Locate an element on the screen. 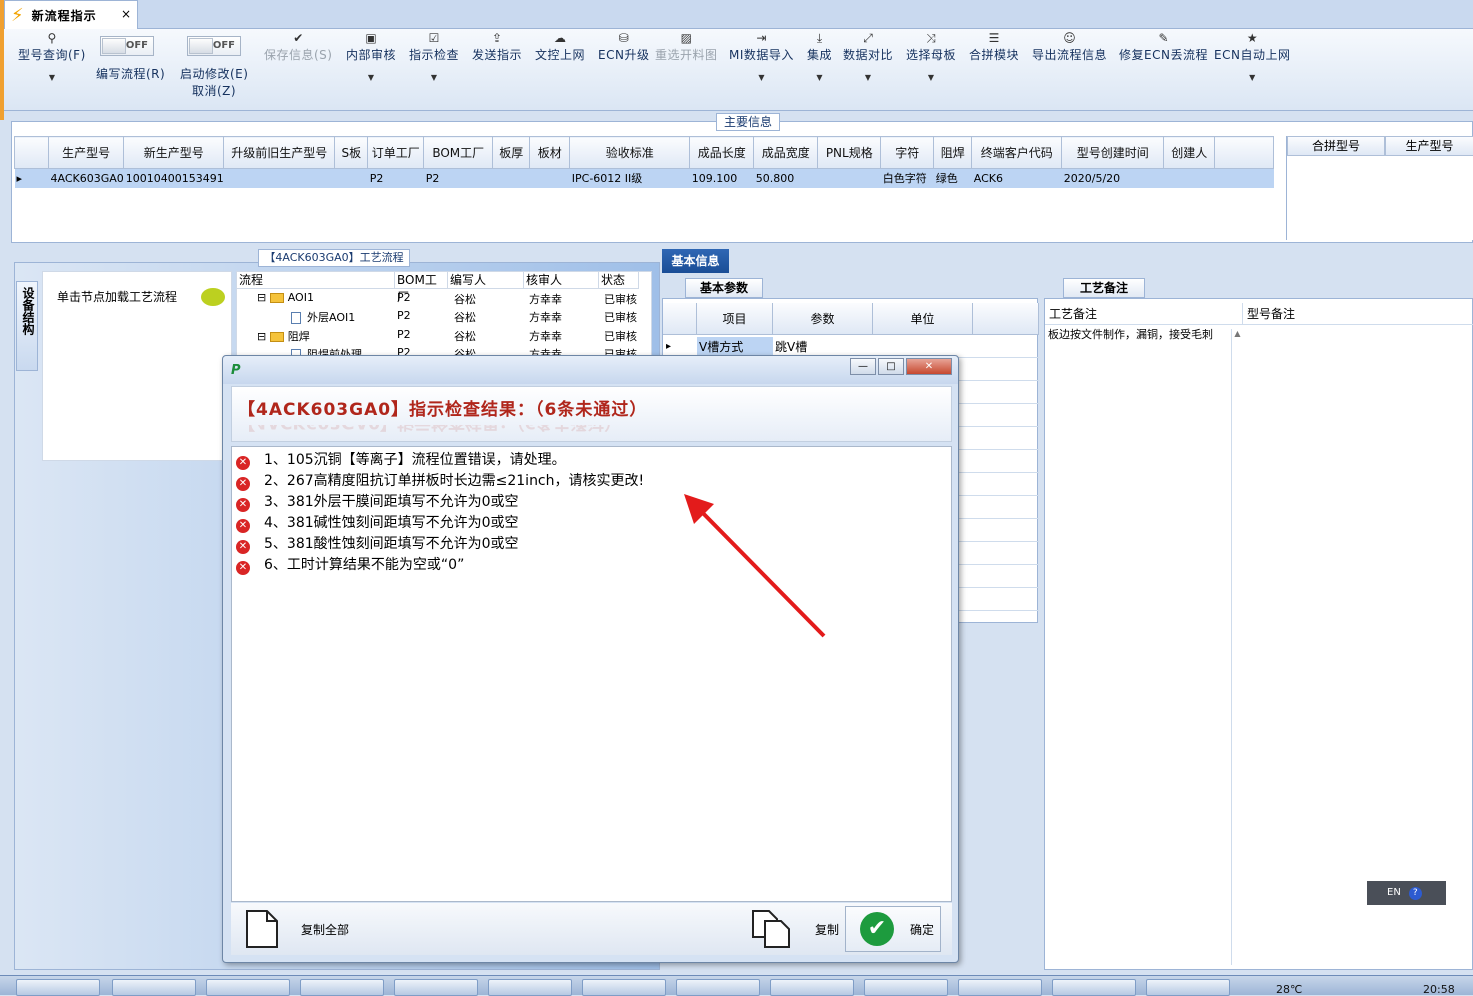  col-header: BOM工厂 is located at coordinates (458, 152).